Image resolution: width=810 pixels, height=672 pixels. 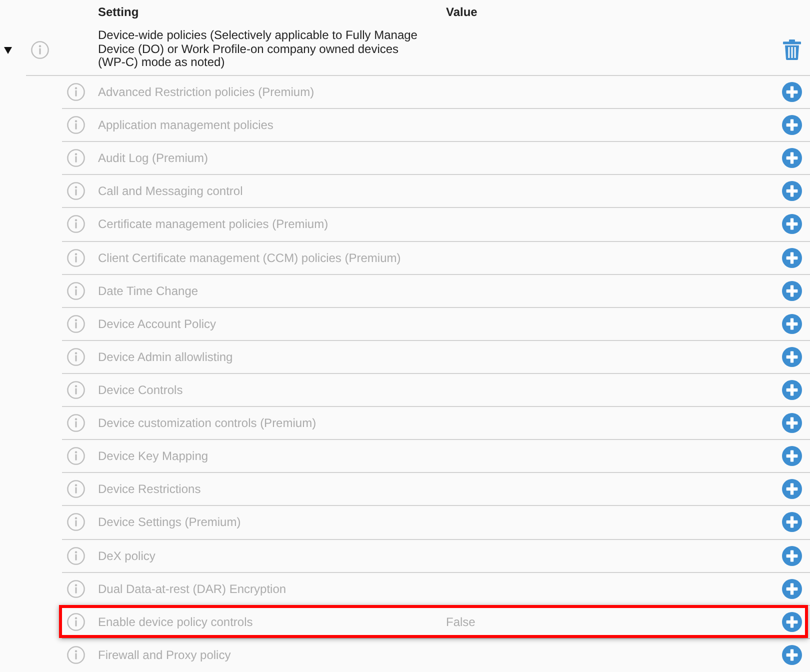 I want to click on setting-label: Device Restrictions, so click(x=149, y=489).